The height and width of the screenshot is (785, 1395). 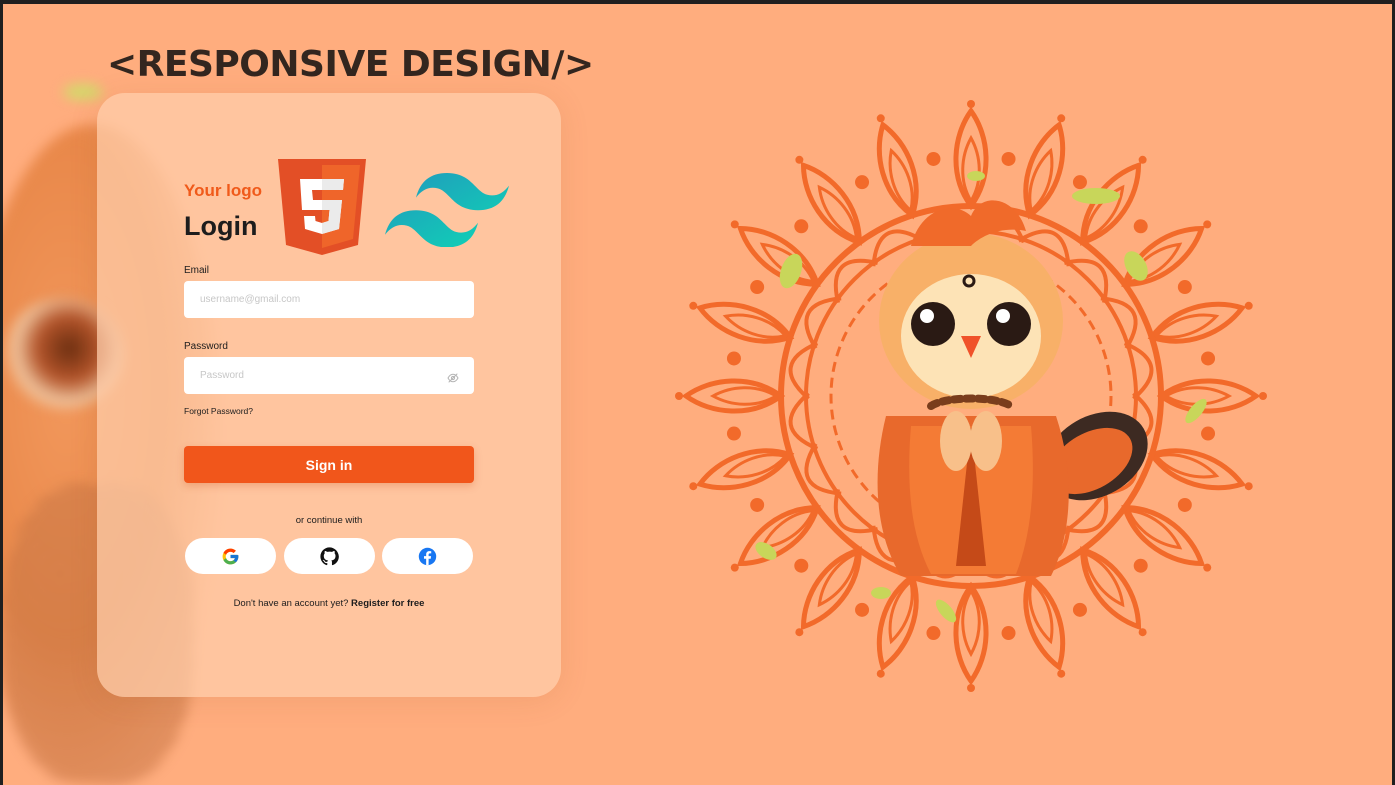 What do you see at coordinates (387, 603) in the screenshot?
I see `register-link: Register for free` at bounding box center [387, 603].